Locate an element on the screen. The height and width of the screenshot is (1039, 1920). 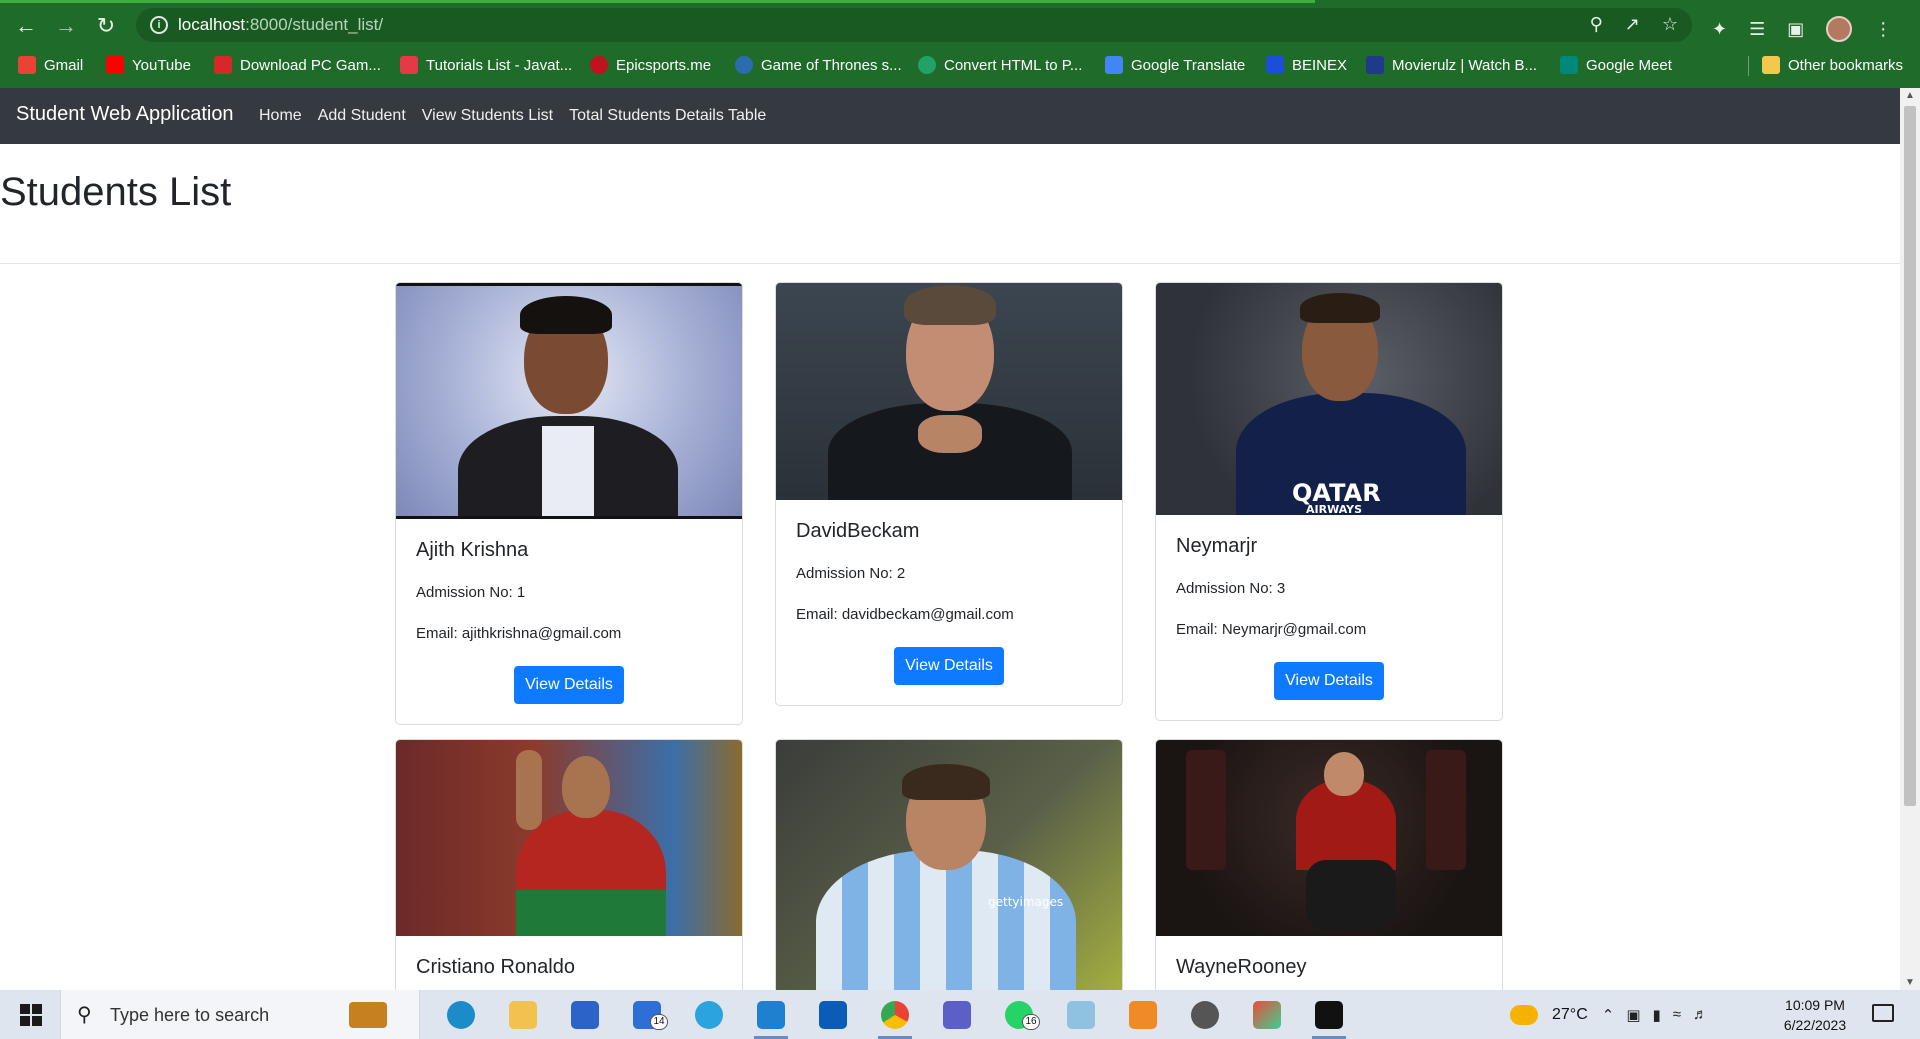
page-title: Students List is located at coordinates (116, 192).